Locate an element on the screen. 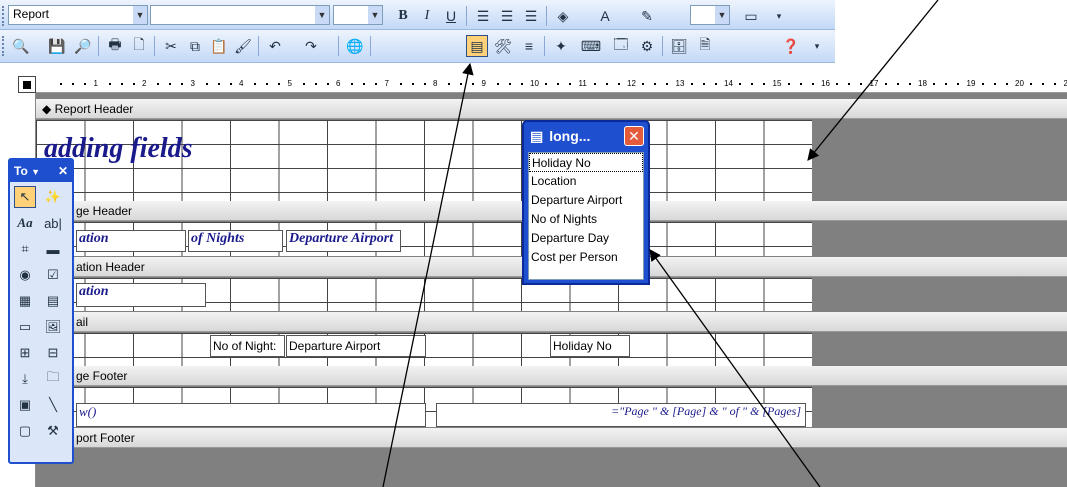  code-icon: ⌨ is located at coordinates (591, 46).